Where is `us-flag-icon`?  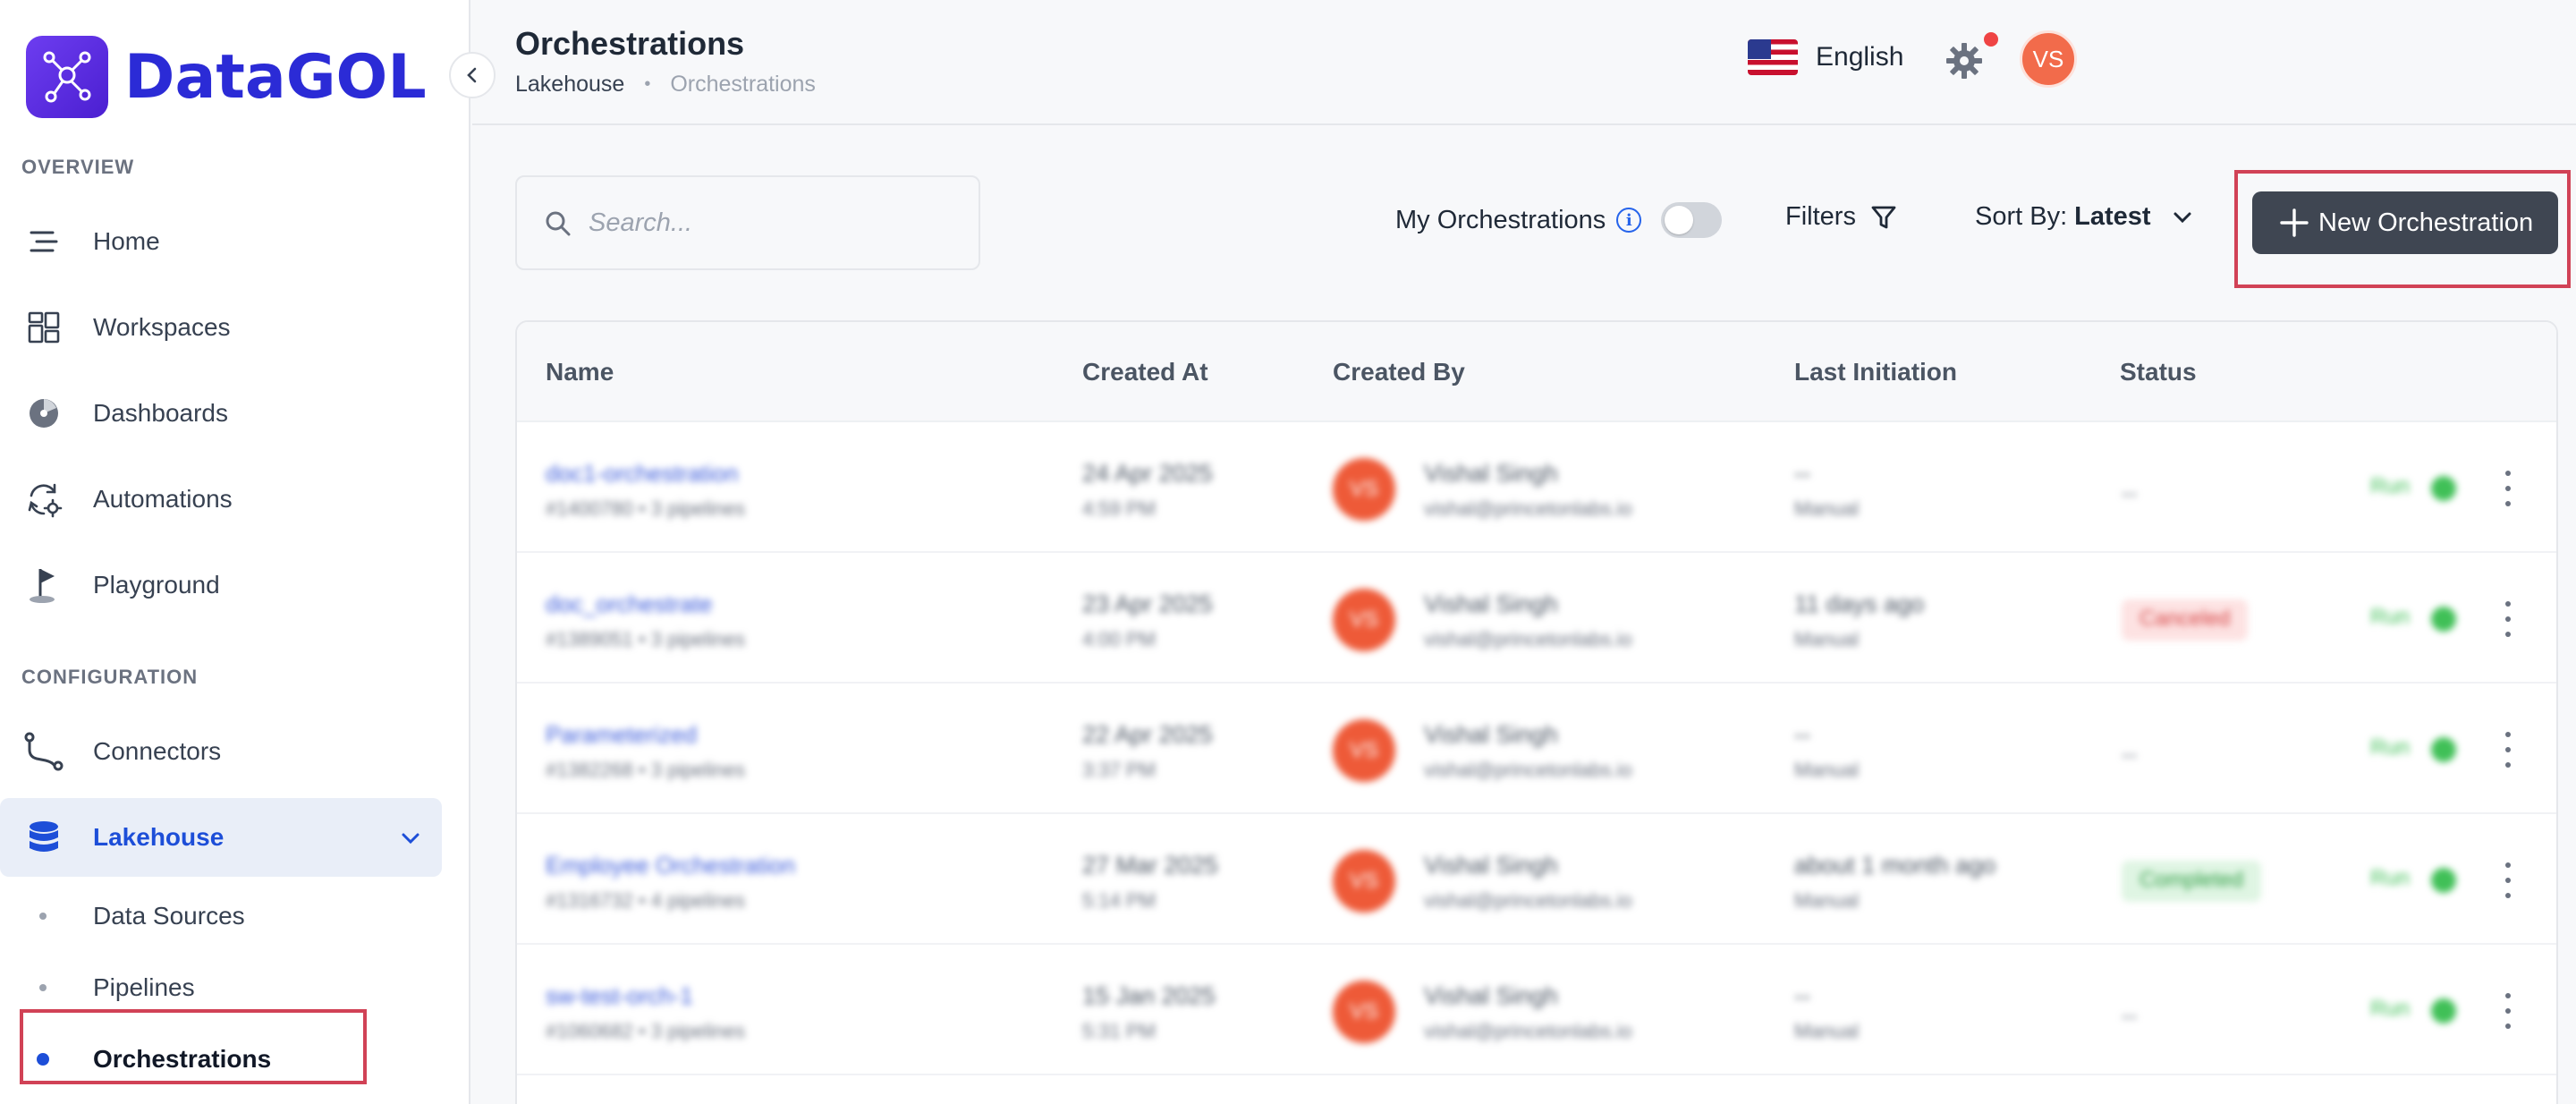 us-flag-icon is located at coordinates (1773, 57).